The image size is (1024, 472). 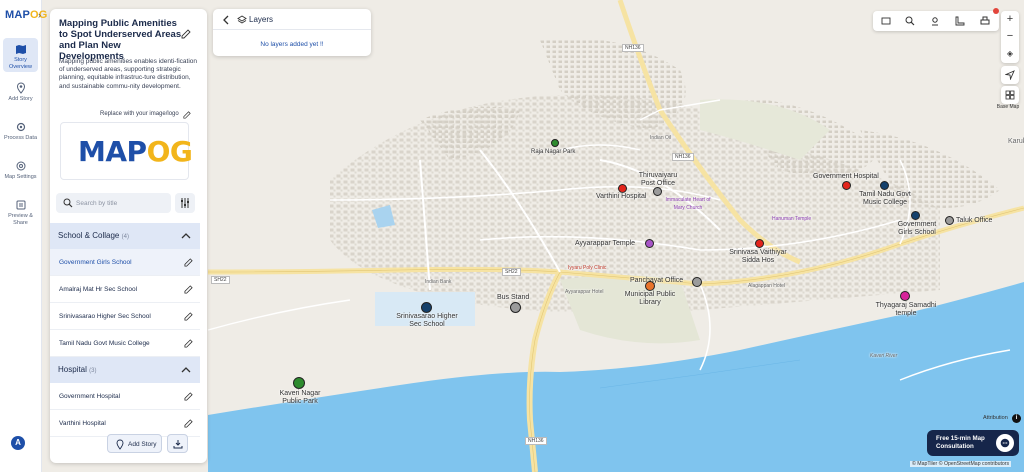 I want to click on zoom-control: + − ◈, so click(x=1010, y=37).